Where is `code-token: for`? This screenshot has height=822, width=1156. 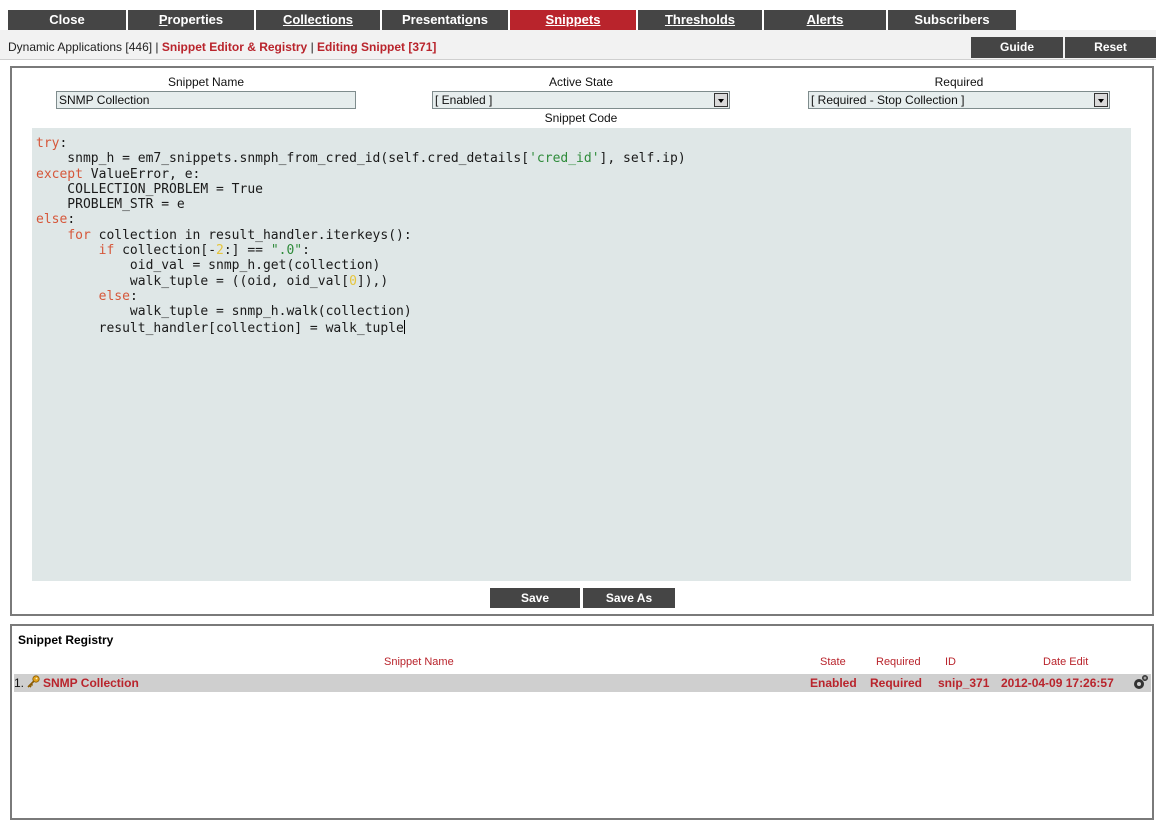
code-token: for is located at coordinates (79, 235).